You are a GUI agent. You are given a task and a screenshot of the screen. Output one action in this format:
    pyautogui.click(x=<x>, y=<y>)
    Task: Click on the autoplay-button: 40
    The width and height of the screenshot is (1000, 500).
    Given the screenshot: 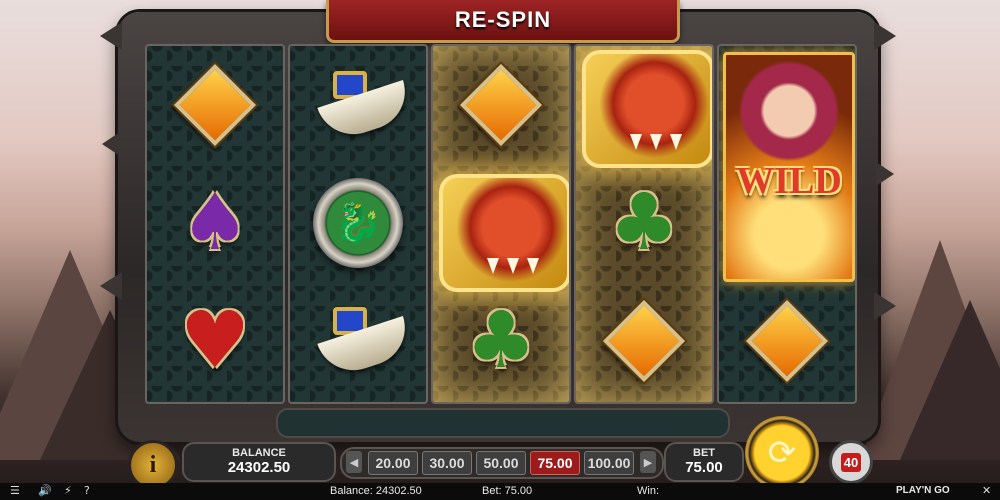 What is the action you would take?
    pyautogui.click(x=851, y=462)
    